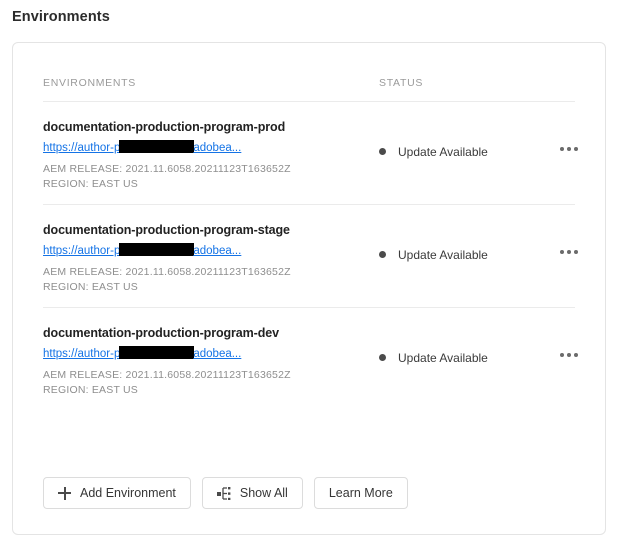 Image resolution: width=618 pixels, height=547 pixels. I want to click on show-all-label: Show All, so click(263, 493).